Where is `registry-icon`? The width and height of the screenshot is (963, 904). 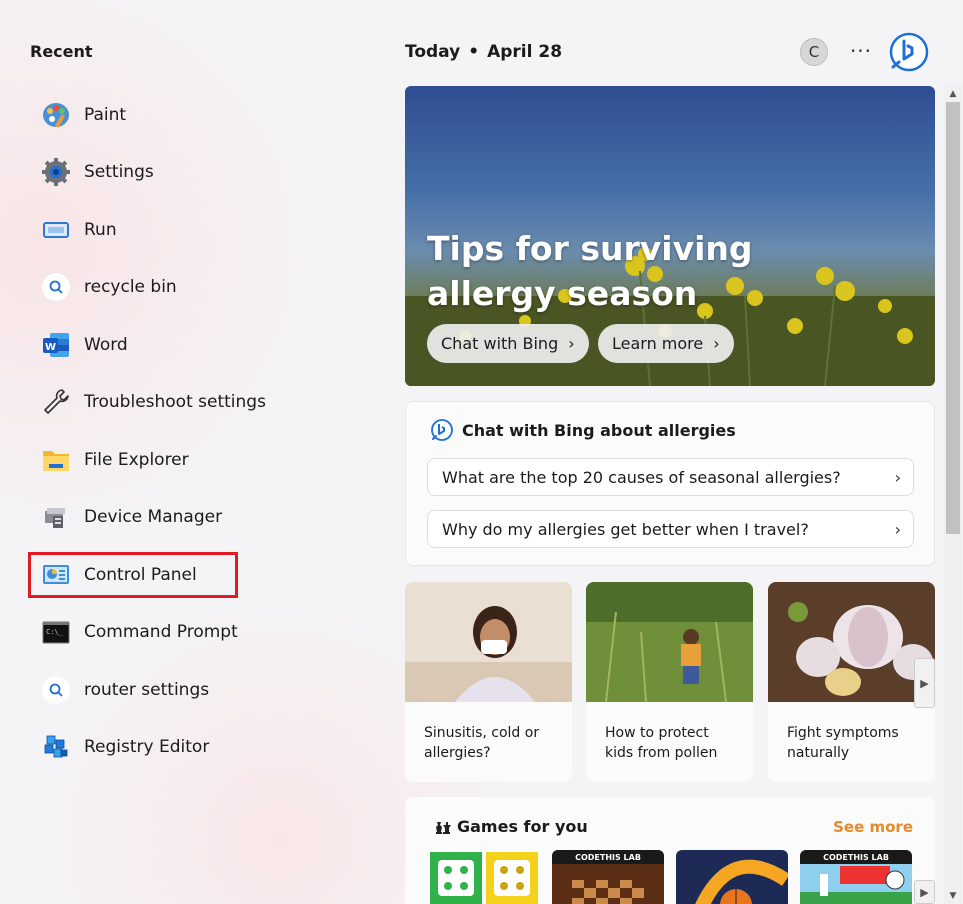
registry-icon is located at coordinates (56, 747).